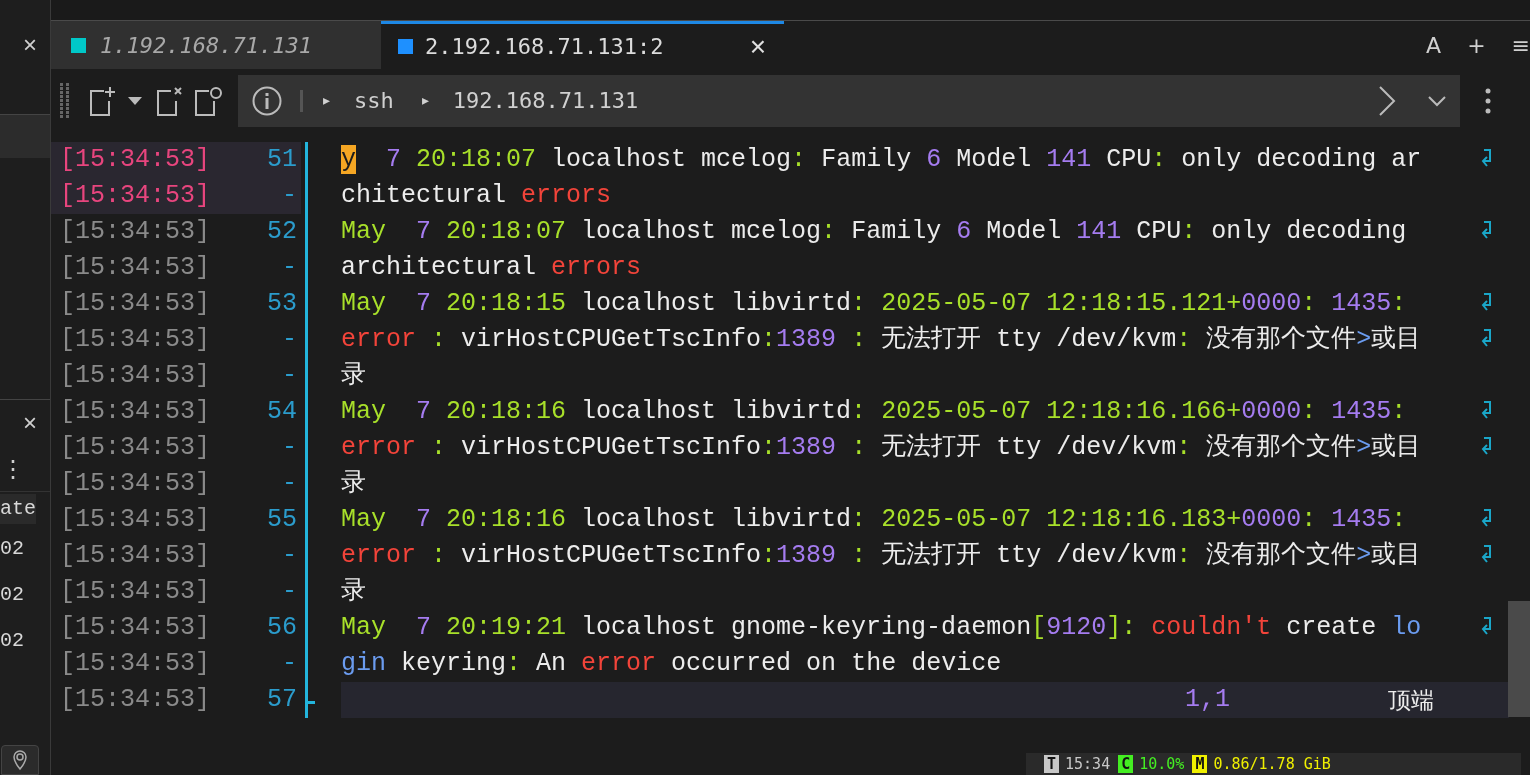 This screenshot has width=1530, height=775. What do you see at coordinates (506, 412) in the screenshot?
I see `log-token: 20:18:16` at bounding box center [506, 412].